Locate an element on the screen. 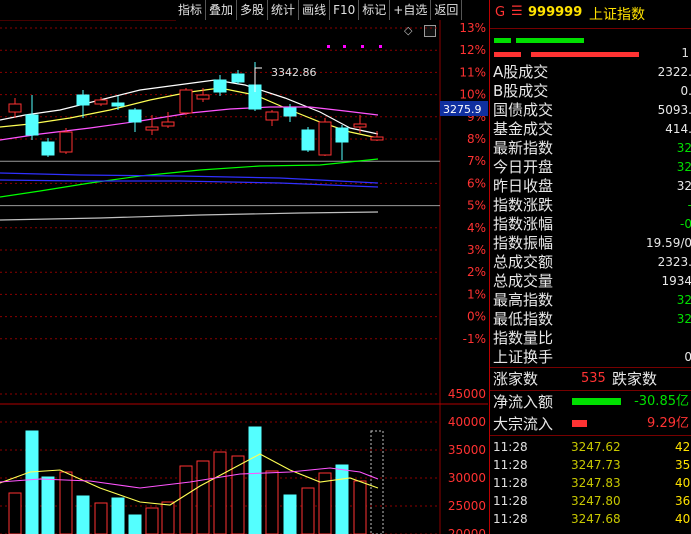 This screenshot has height=534, width=691. price-scale-label: -1% is located at coordinates (474, 339).